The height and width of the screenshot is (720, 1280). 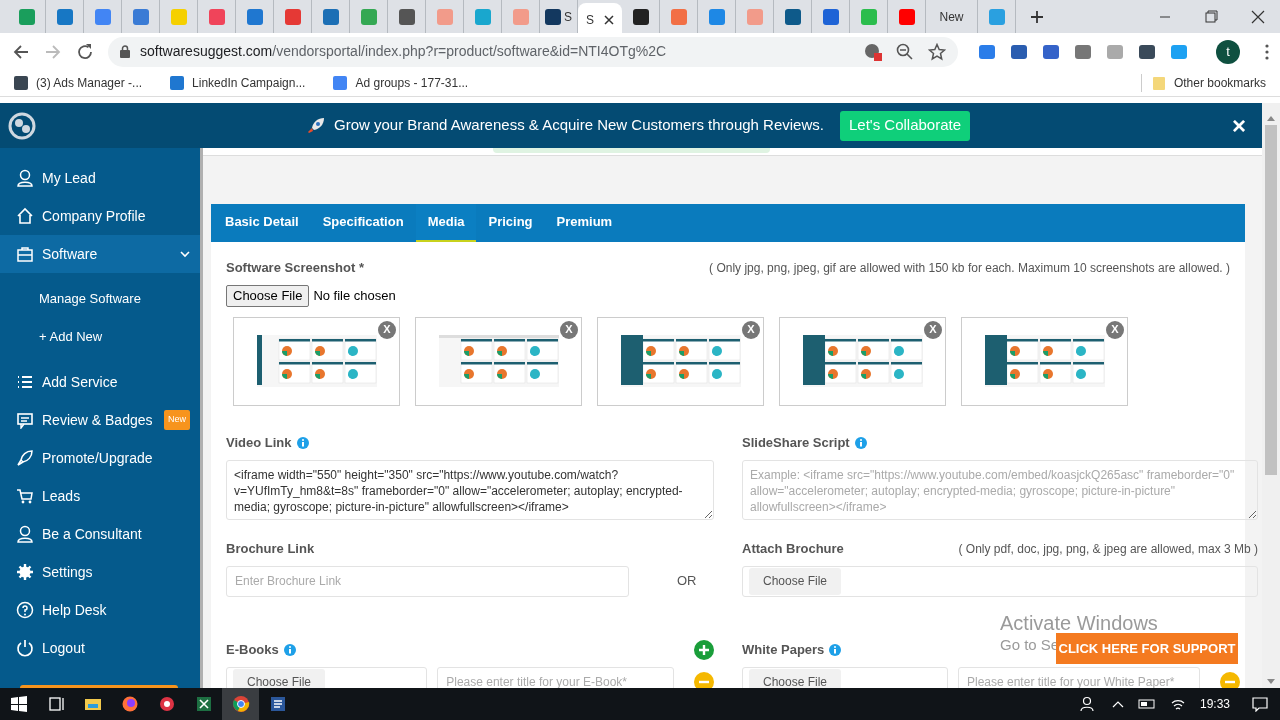 I want to click on url-text: softwaresuggest.com/vendorsportal/index.php?r=product/software&id=NTI4OTg%2C, so click(x=403, y=51).